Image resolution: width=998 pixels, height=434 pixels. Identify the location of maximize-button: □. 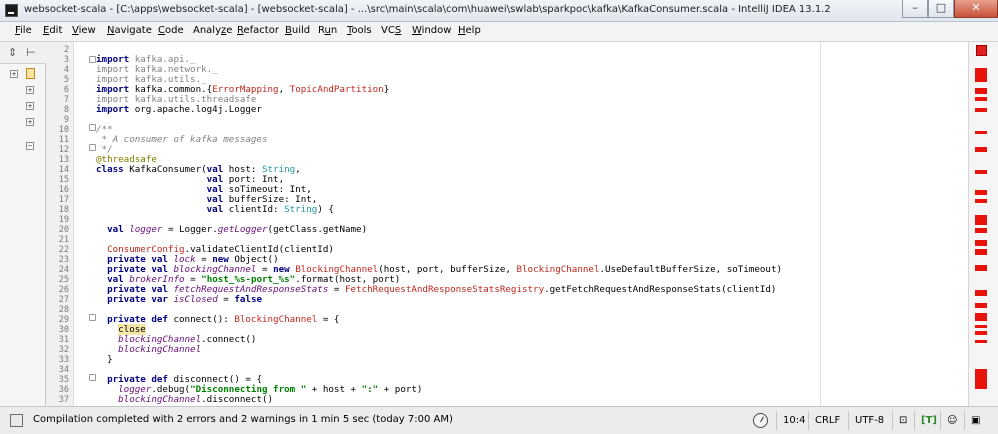
(941, 9).